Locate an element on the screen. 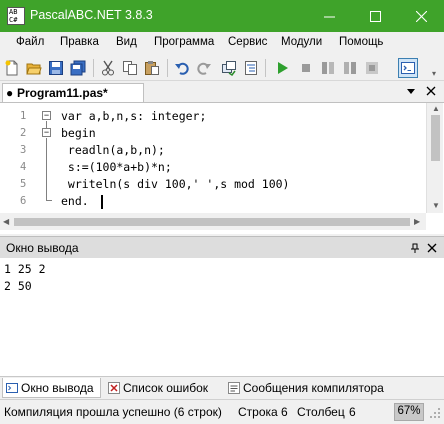  paste-icon is located at coordinates (152, 68).